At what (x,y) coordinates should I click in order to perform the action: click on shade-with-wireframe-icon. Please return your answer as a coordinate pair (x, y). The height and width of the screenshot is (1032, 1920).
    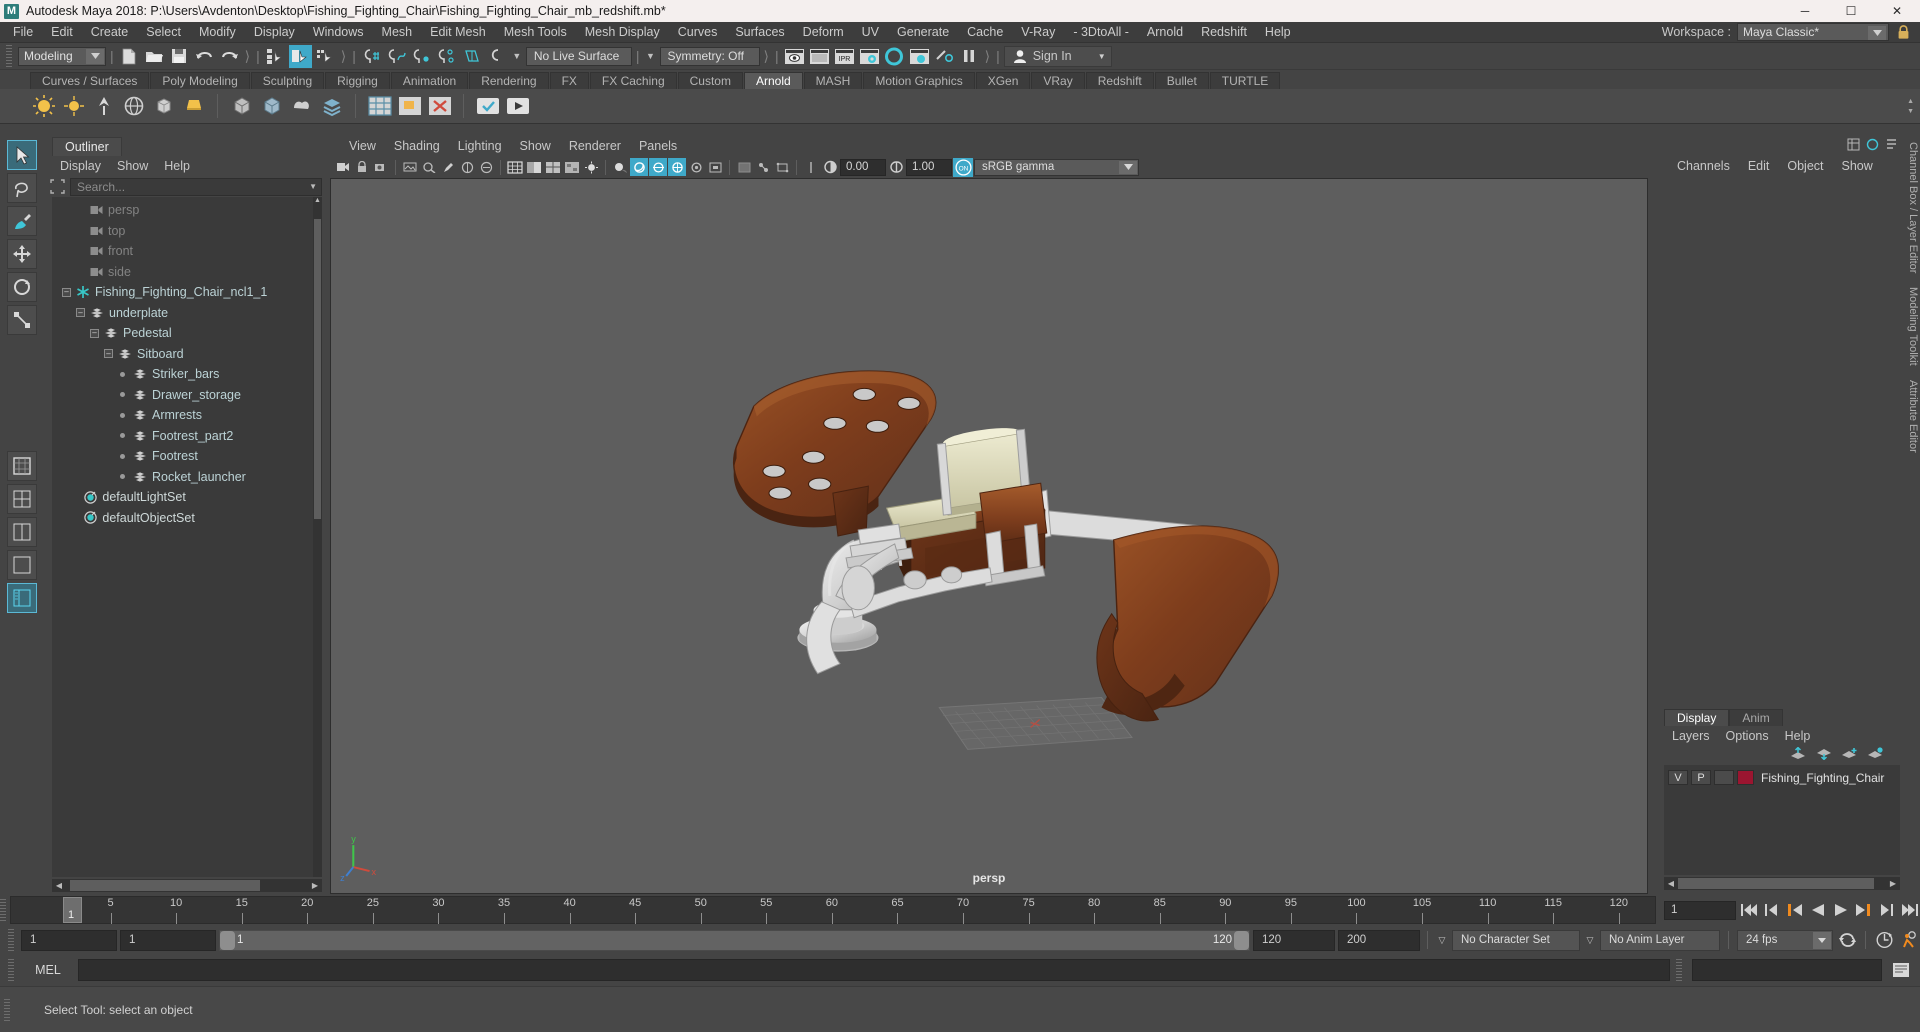
    Looking at the image, I should click on (553, 167).